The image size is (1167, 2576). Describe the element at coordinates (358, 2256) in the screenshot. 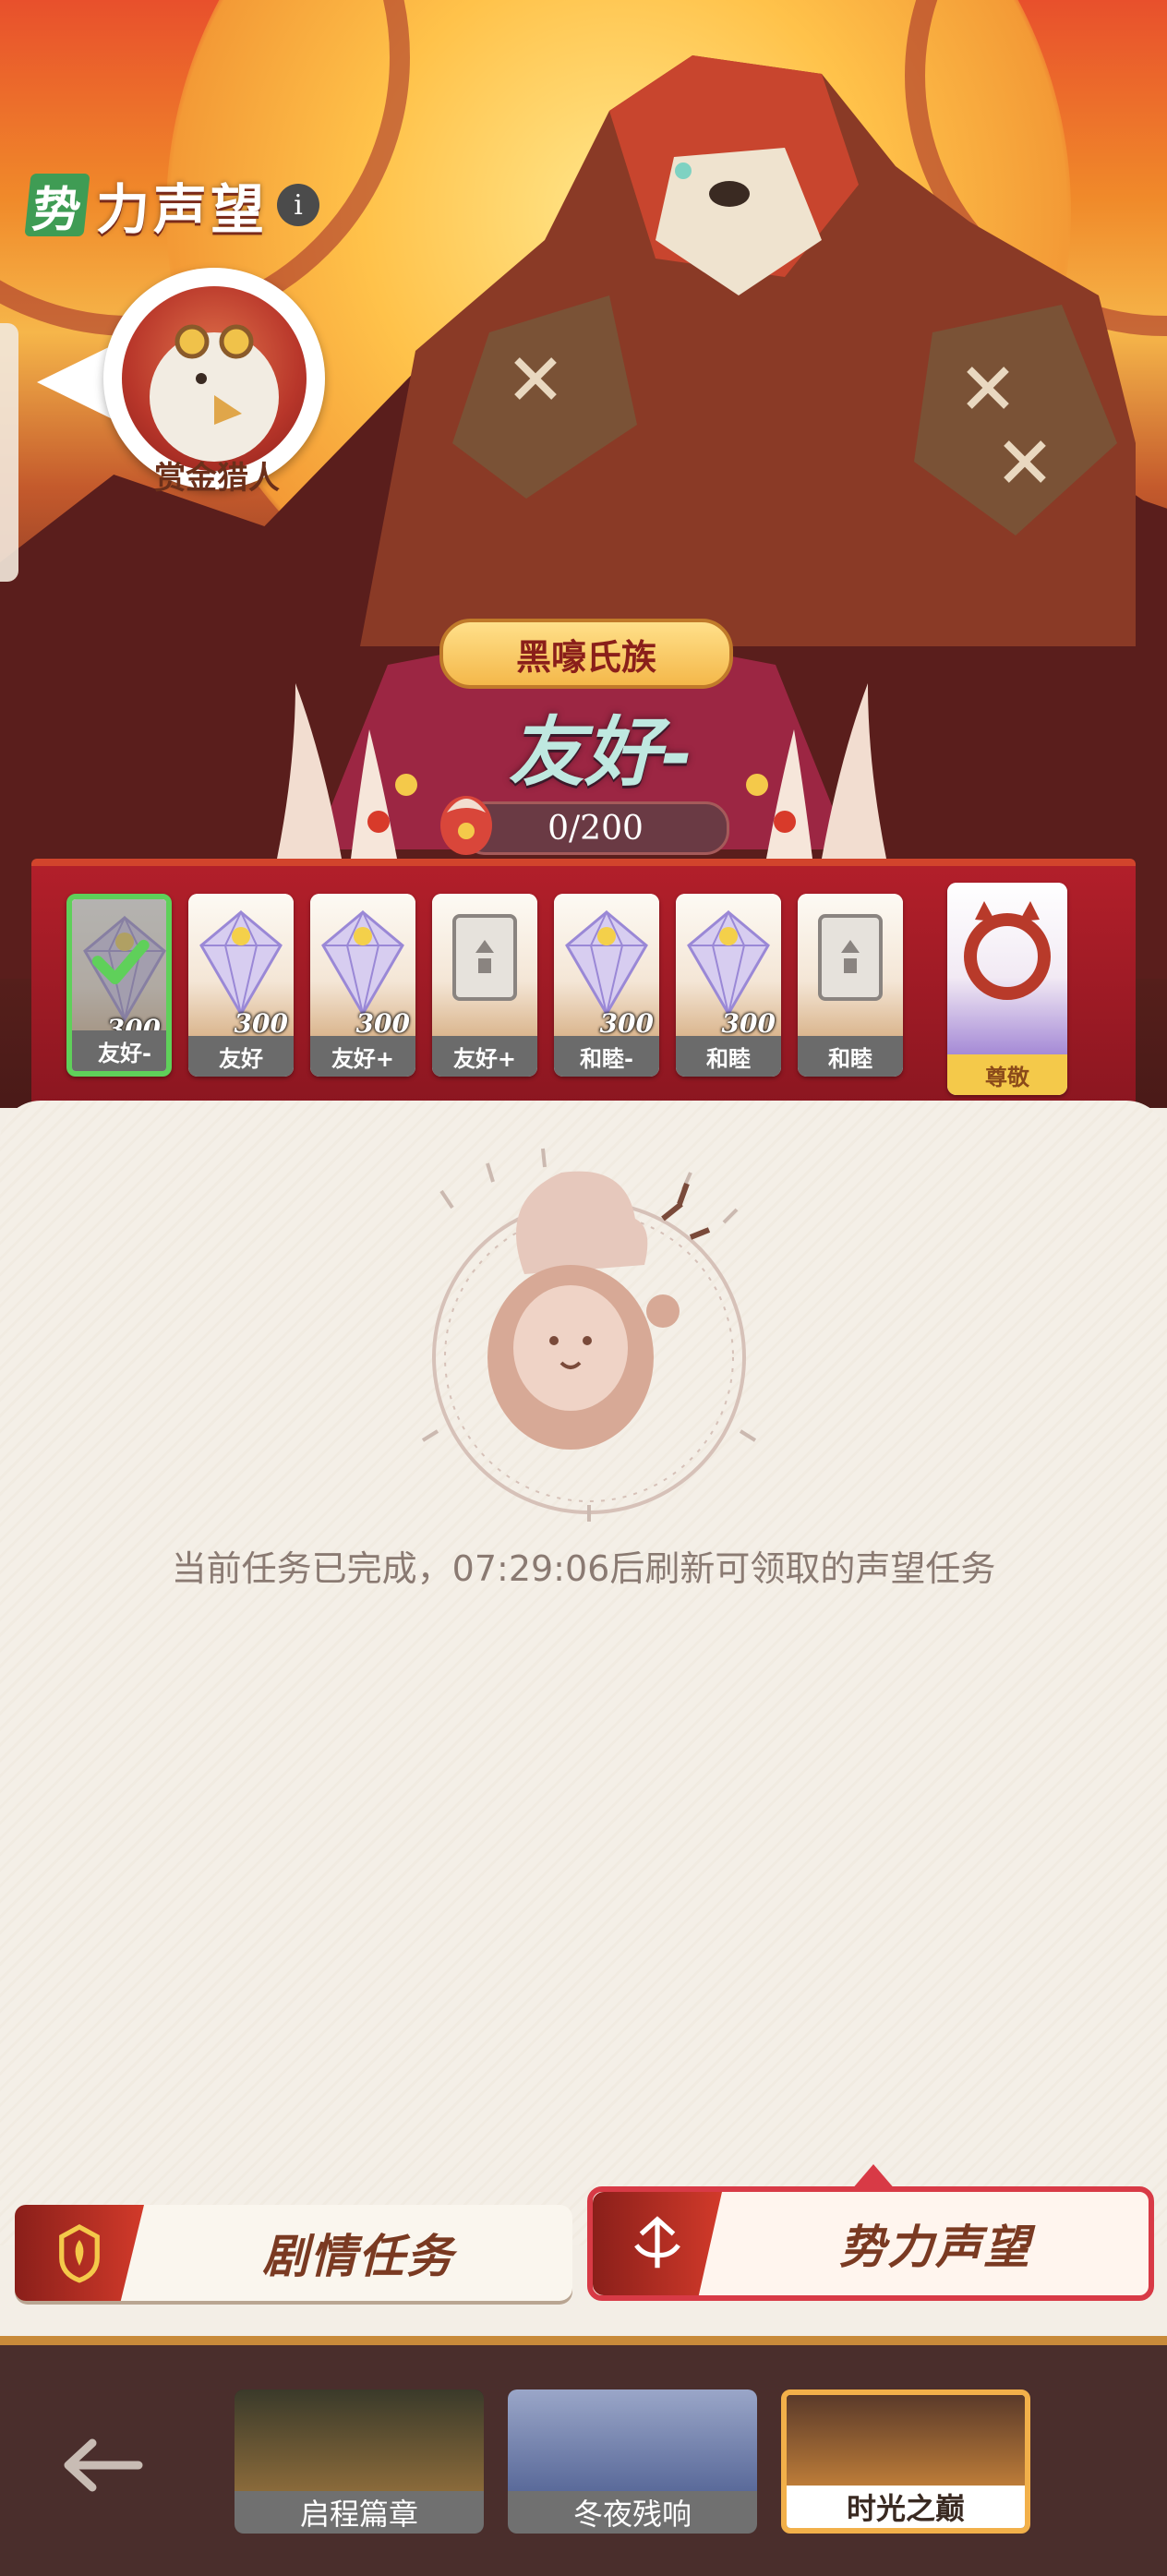

I see `tab-story-label: 剧情任务` at that location.